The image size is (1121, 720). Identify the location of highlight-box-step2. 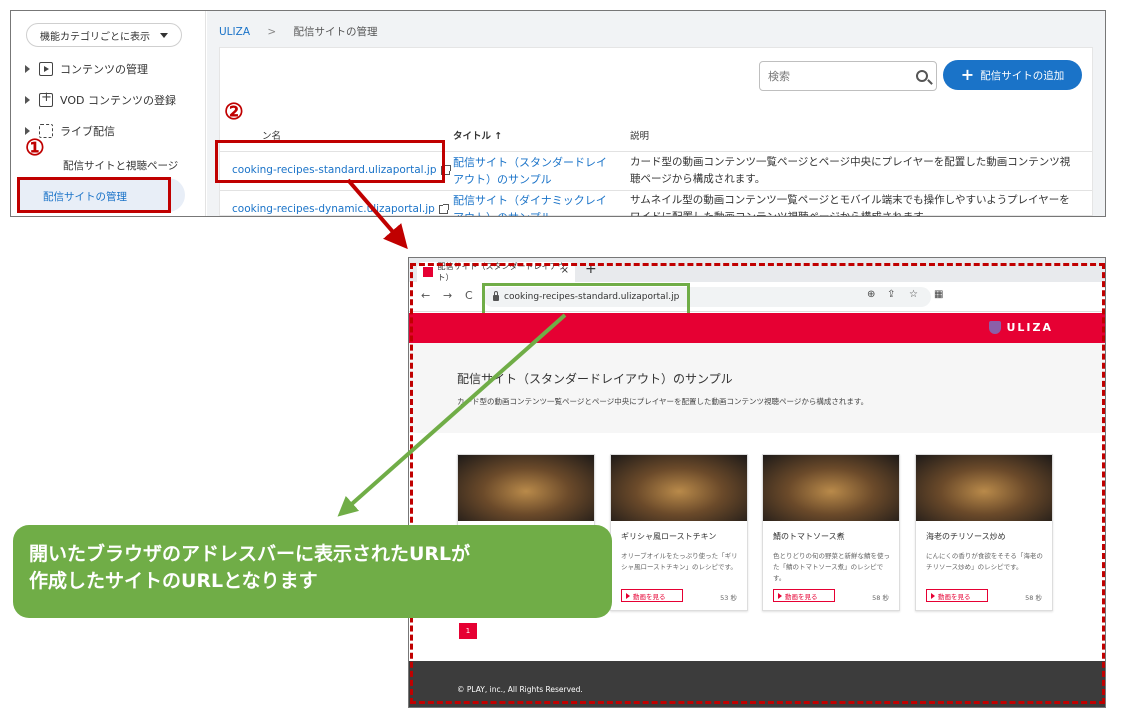
(330, 161).